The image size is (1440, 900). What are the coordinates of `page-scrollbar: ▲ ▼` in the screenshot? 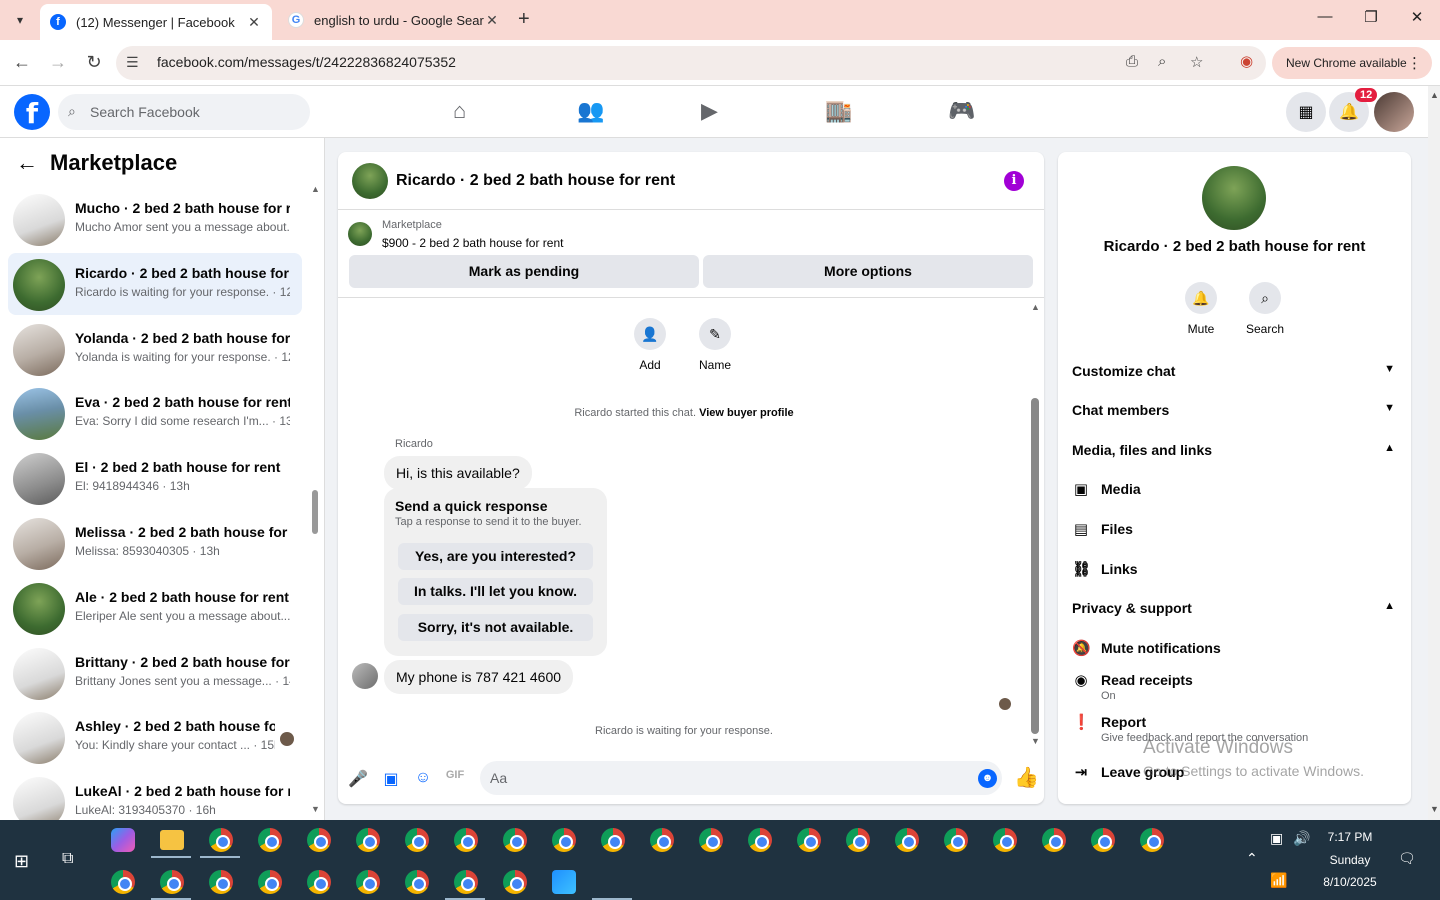 It's located at (1434, 453).